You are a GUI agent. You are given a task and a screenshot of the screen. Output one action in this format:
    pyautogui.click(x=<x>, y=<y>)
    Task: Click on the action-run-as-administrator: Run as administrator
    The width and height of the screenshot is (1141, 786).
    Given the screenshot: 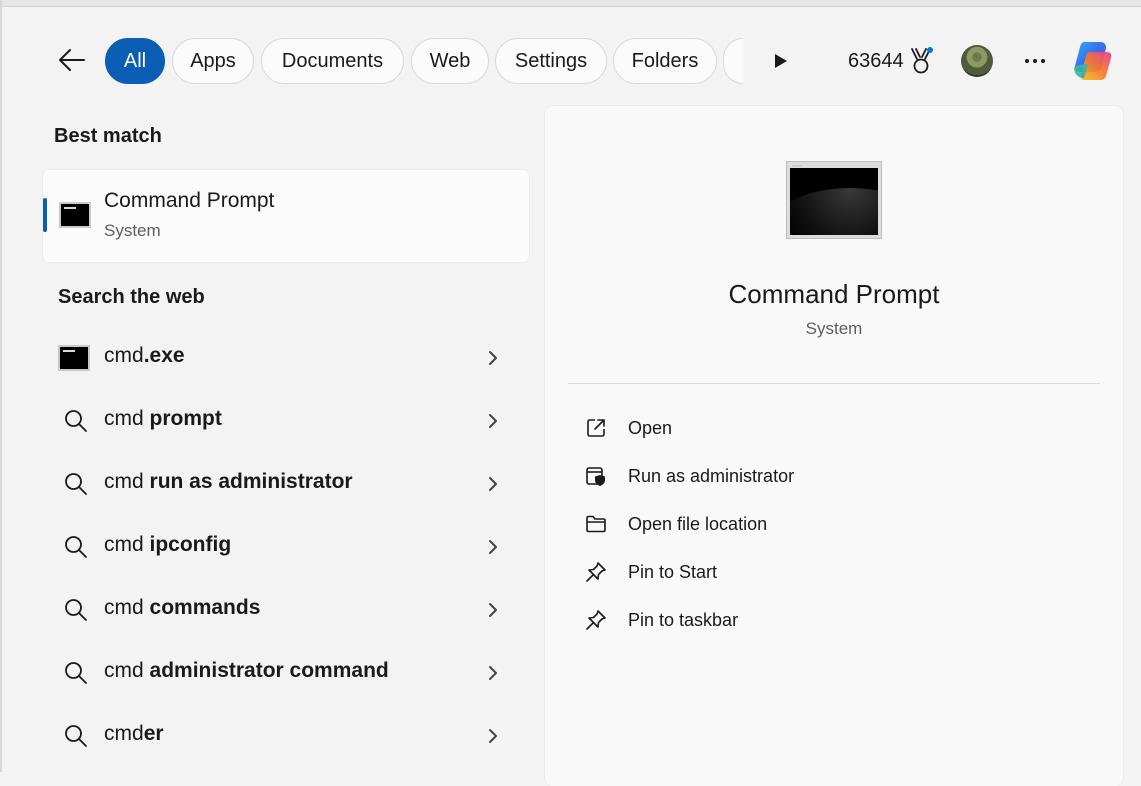 What is the action you would take?
    pyautogui.click(x=821, y=476)
    